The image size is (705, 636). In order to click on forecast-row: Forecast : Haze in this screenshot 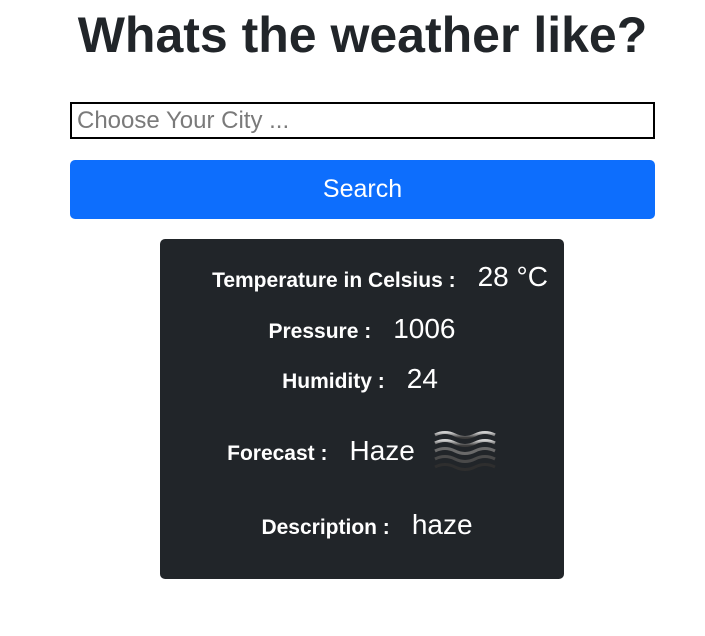, I will do `click(362, 451)`.